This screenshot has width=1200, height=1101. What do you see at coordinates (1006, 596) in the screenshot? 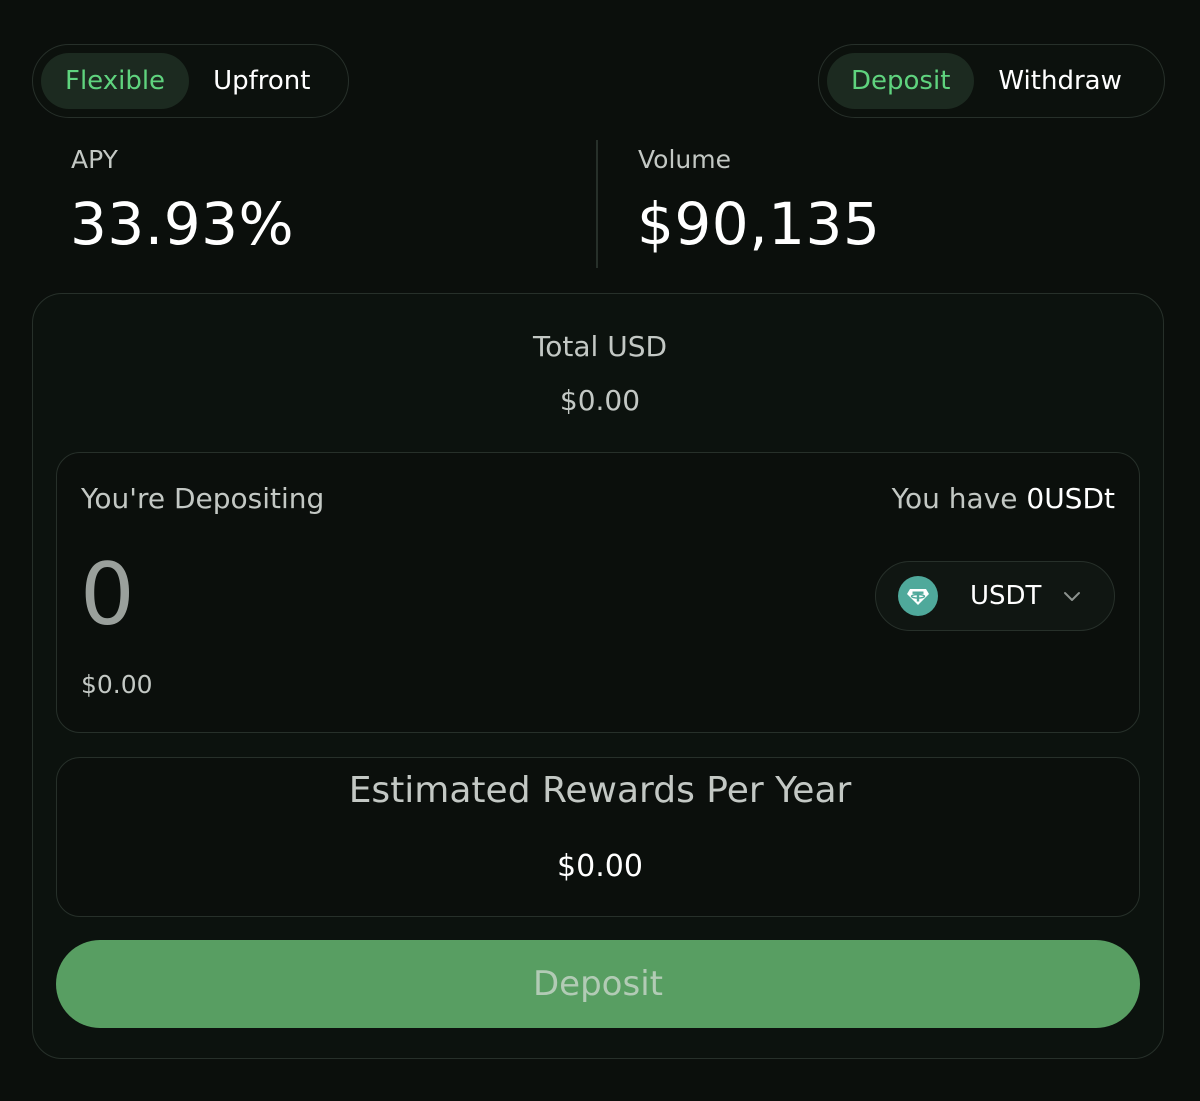
I see `token-name: USDT` at bounding box center [1006, 596].